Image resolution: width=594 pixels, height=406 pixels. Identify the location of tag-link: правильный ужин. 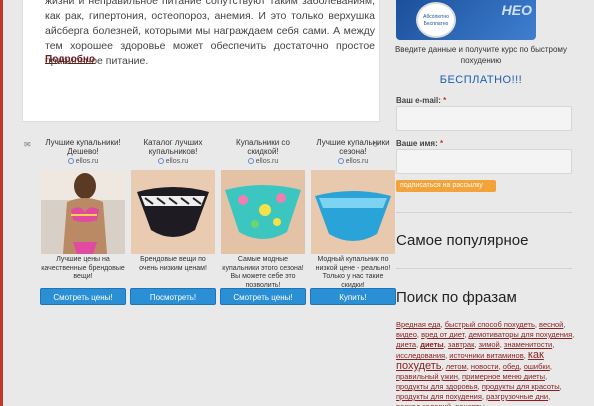
(427, 376).